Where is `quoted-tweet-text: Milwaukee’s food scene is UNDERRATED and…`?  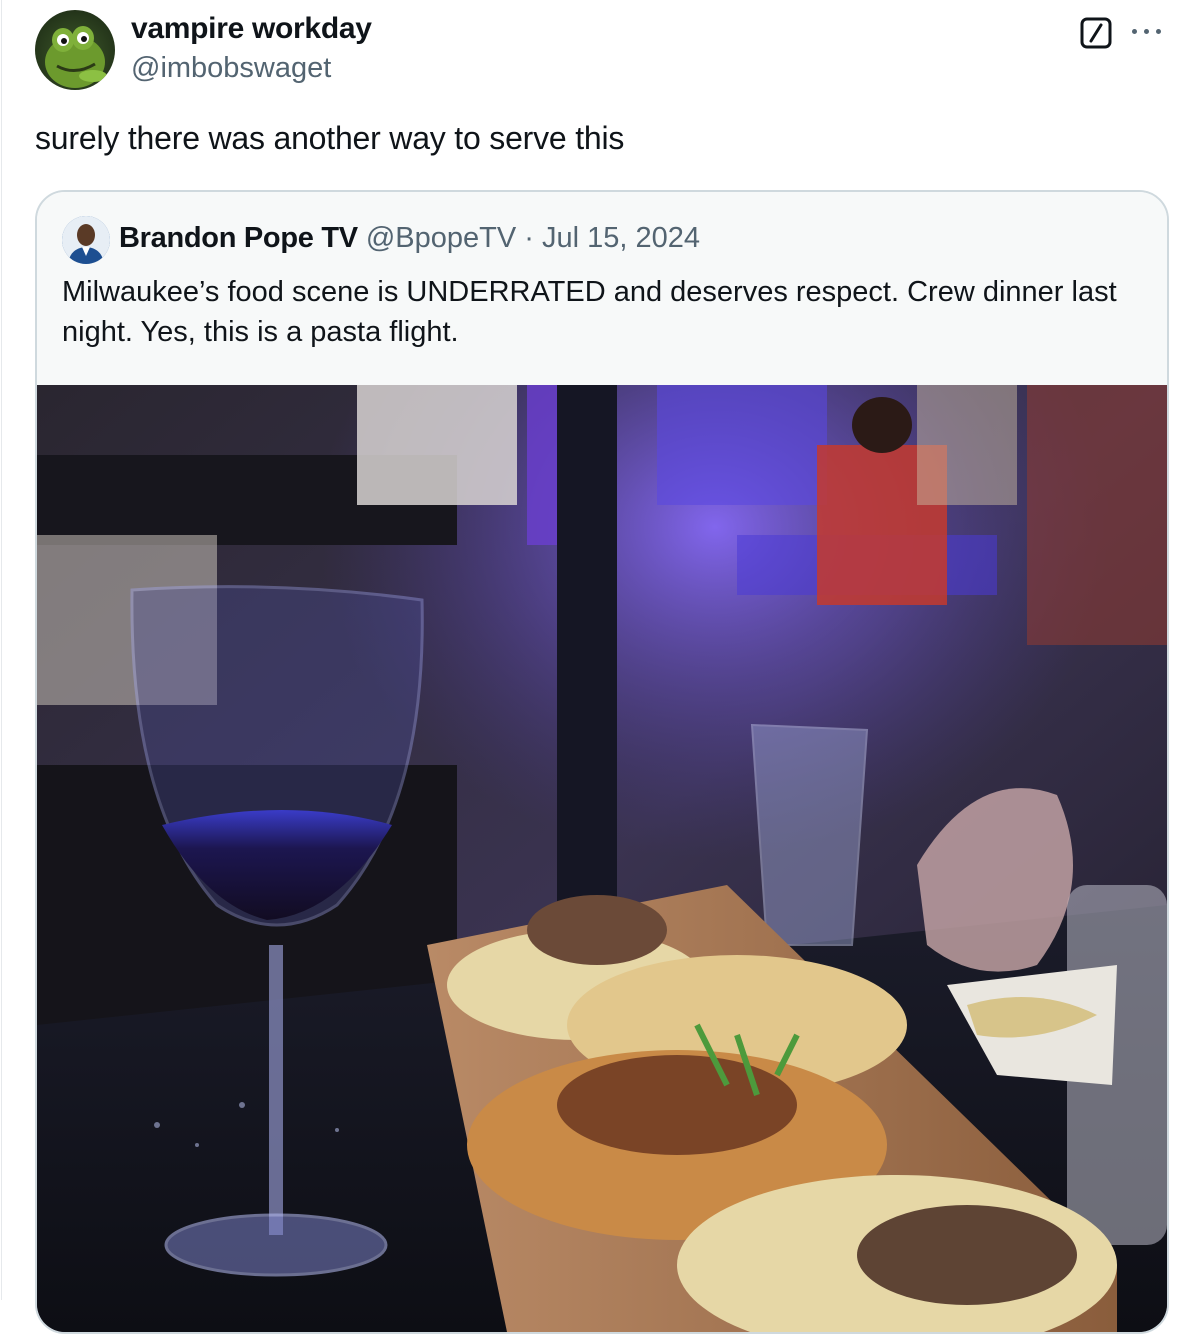
quoted-tweet-text: Milwaukee’s food scene is UNDERRATED and… is located at coordinates (589, 312).